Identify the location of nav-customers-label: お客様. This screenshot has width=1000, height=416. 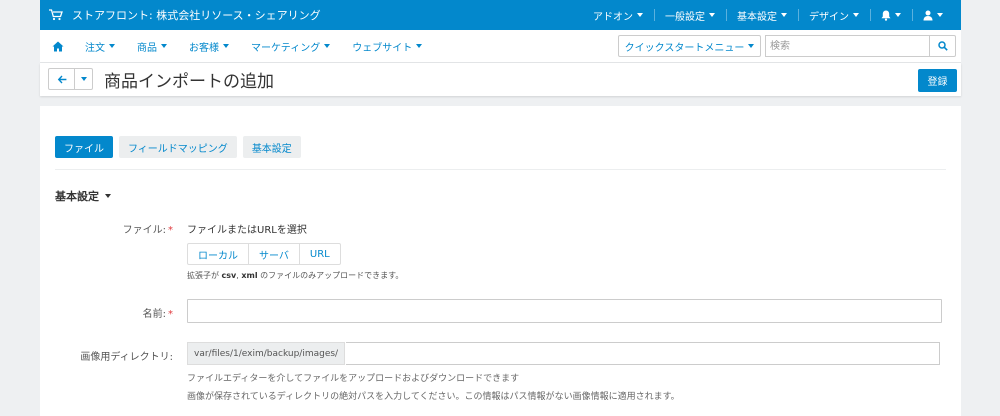
(204, 48).